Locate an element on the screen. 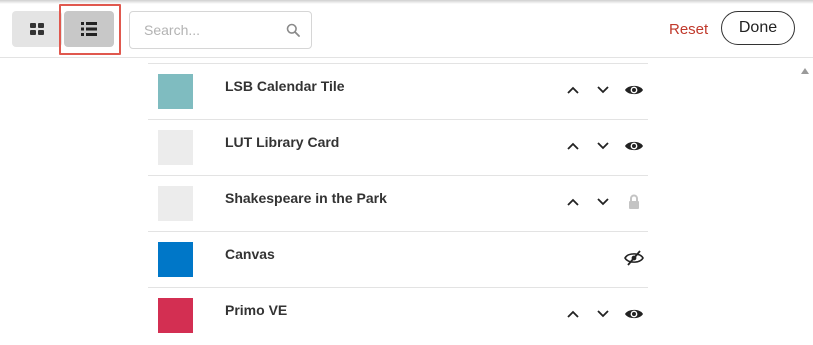 This screenshot has width=813, height=345. reset-link: Reset is located at coordinates (688, 29).